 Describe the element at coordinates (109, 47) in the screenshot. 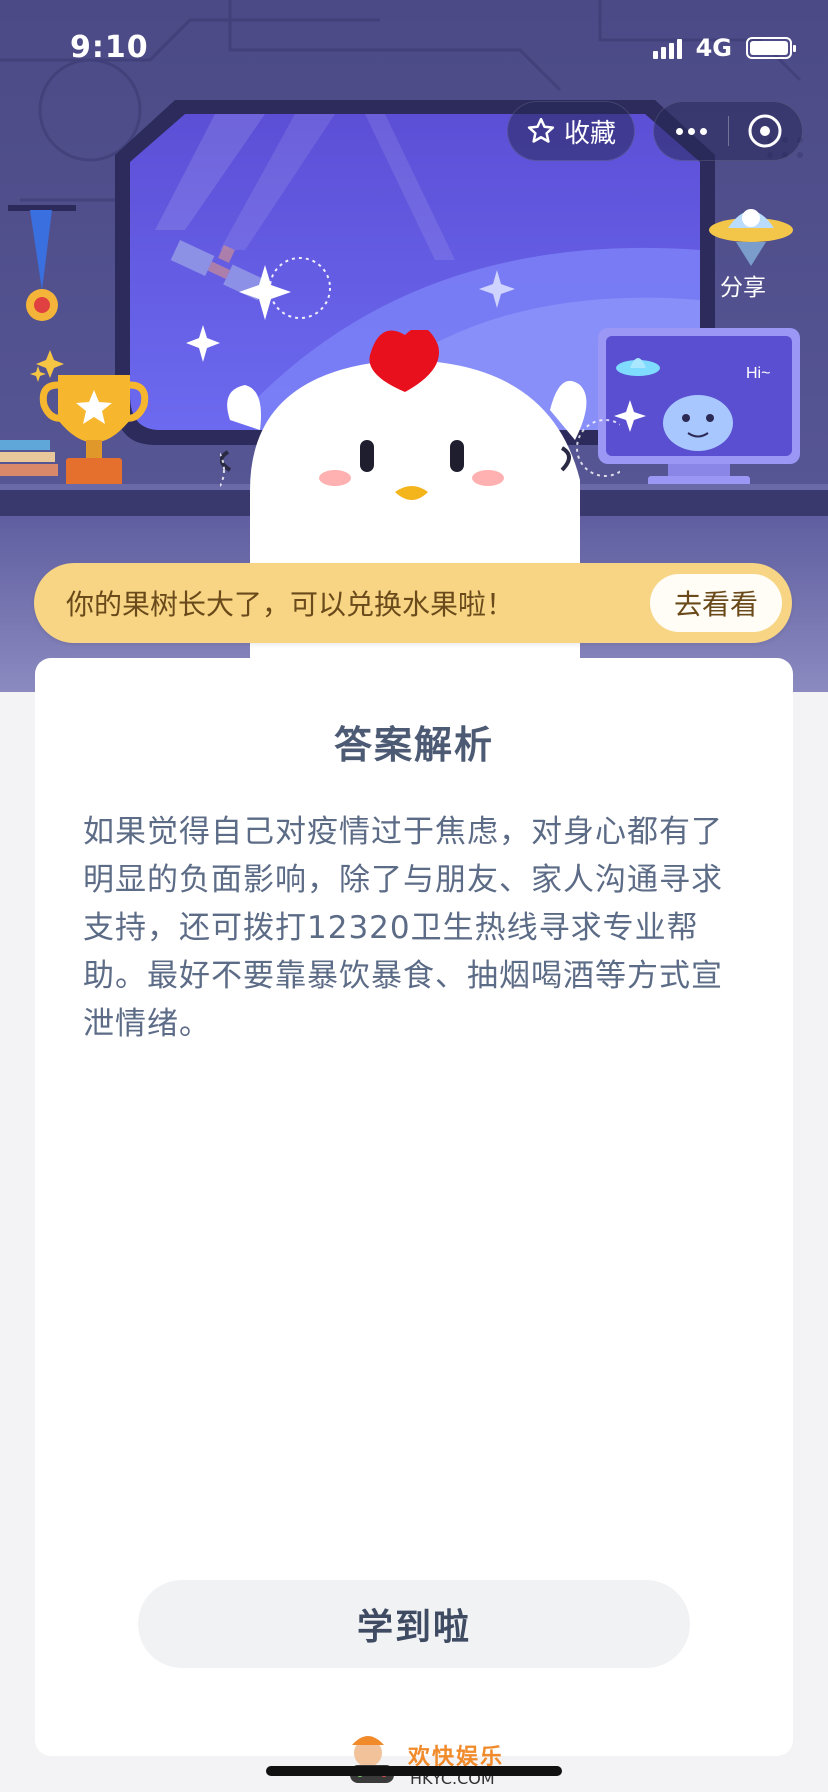

I see `status-time: 9:10` at that location.